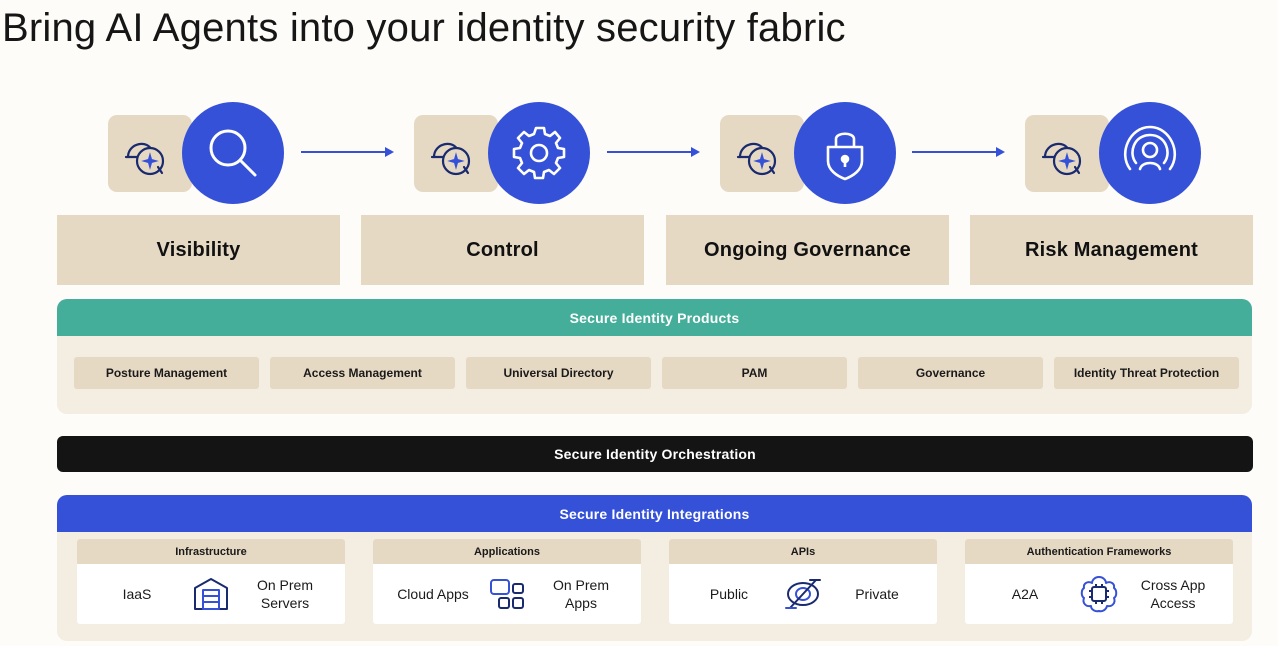 Image resolution: width=1278 pixels, height=646 pixels. I want to click on stage-visibility: Visibility, so click(198, 250).